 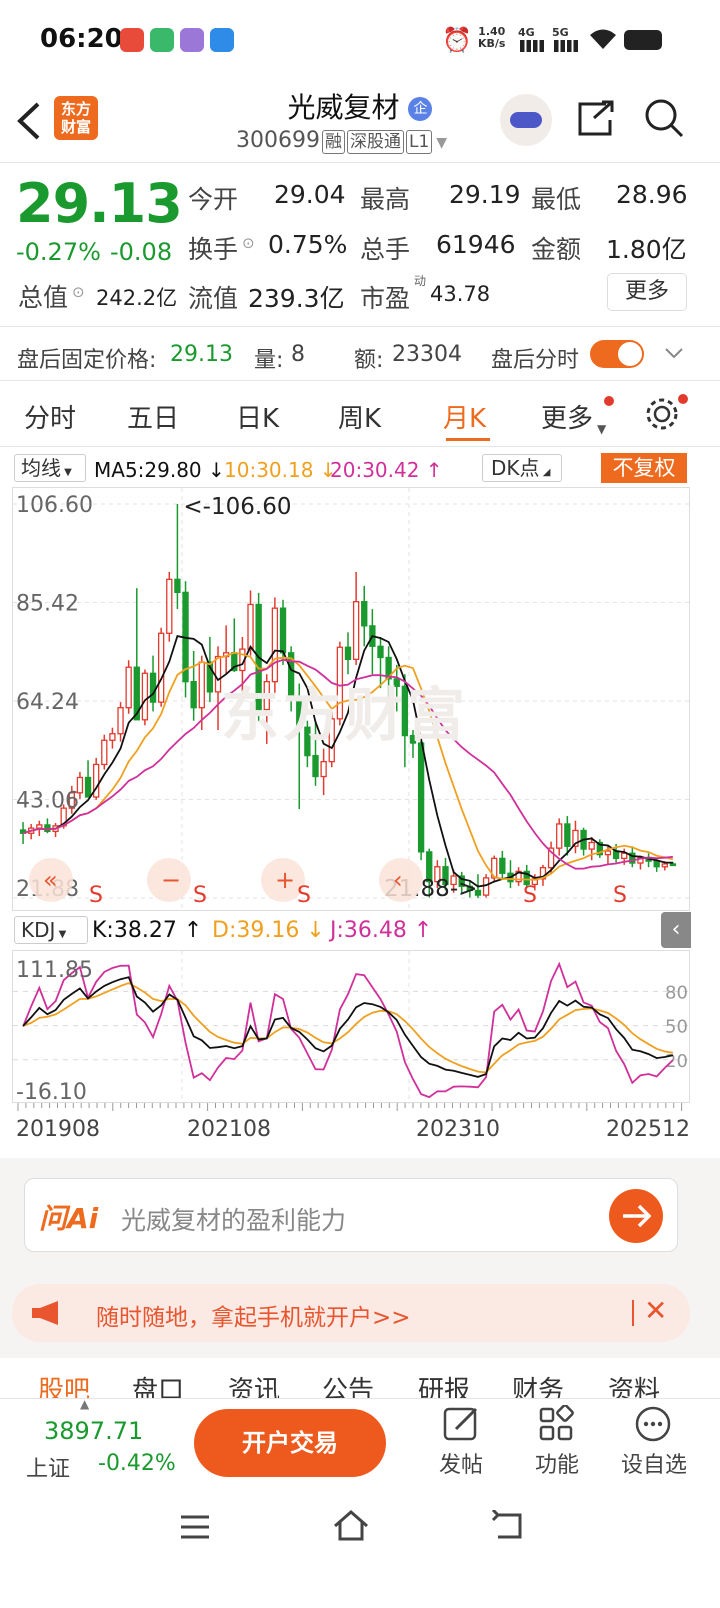 What do you see at coordinates (596, 118) in the screenshot?
I see `share-icon` at bounding box center [596, 118].